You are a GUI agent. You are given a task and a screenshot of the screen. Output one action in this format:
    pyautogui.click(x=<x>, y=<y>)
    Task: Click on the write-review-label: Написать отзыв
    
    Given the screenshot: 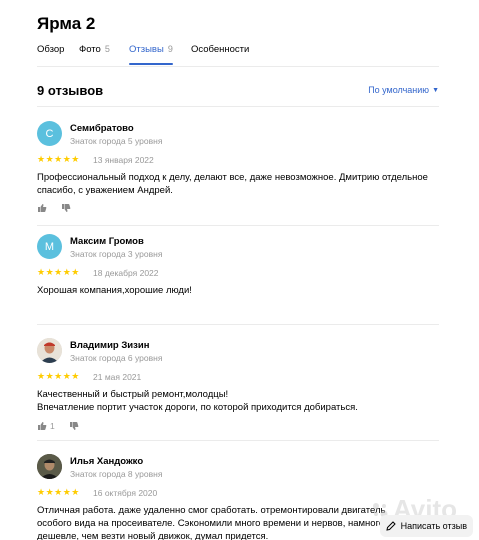 What is the action you would take?
    pyautogui.click(x=433, y=526)
    